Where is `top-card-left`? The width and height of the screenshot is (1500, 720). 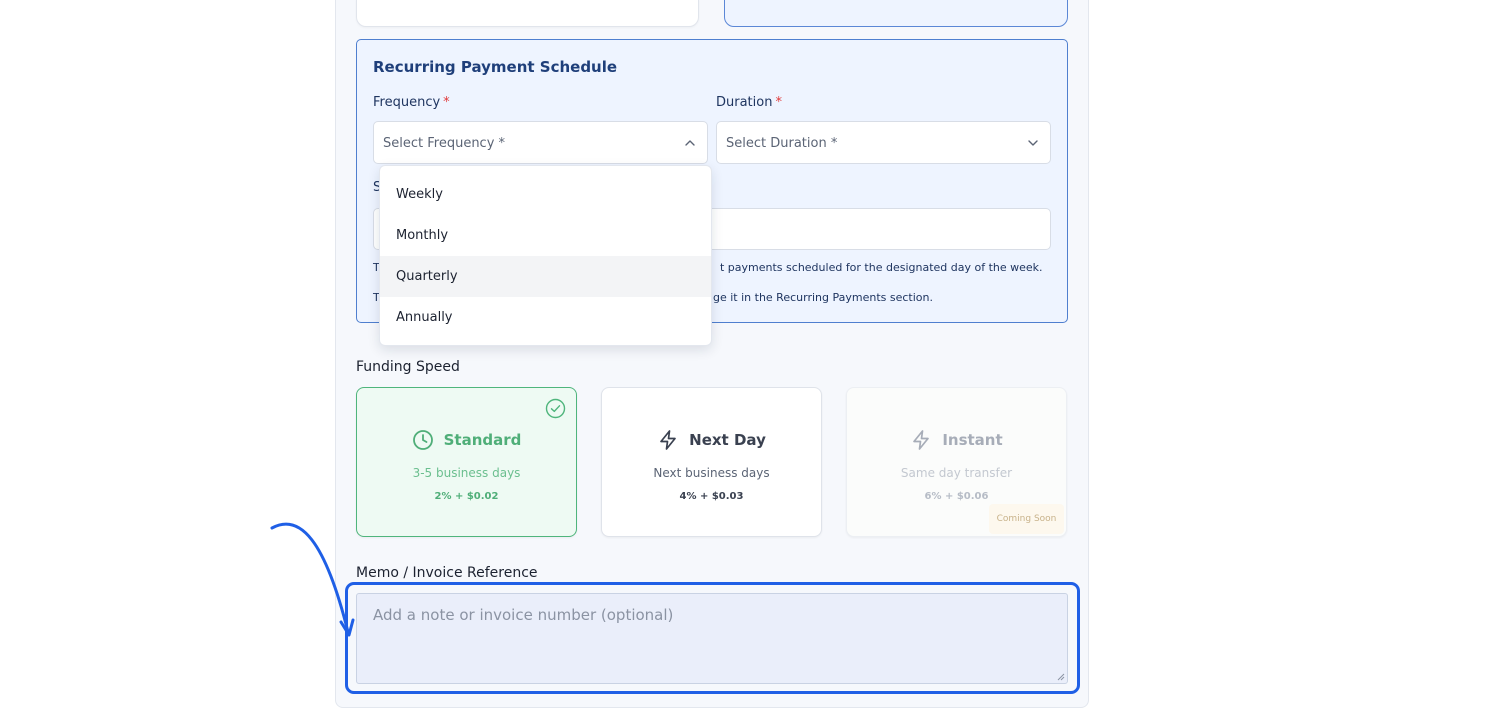 top-card-left is located at coordinates (527, 13).